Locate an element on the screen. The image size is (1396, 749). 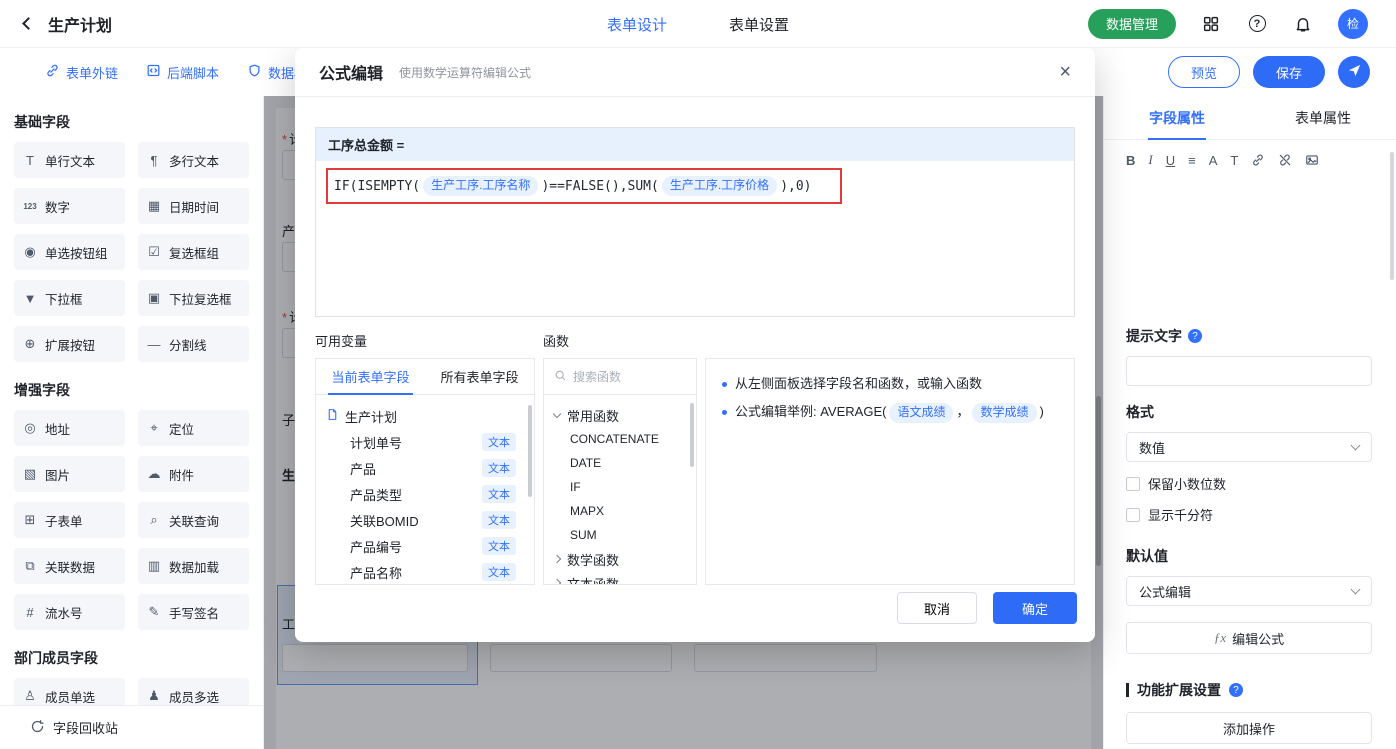
font-color-icon: A is located at coordinates (1213, 160).